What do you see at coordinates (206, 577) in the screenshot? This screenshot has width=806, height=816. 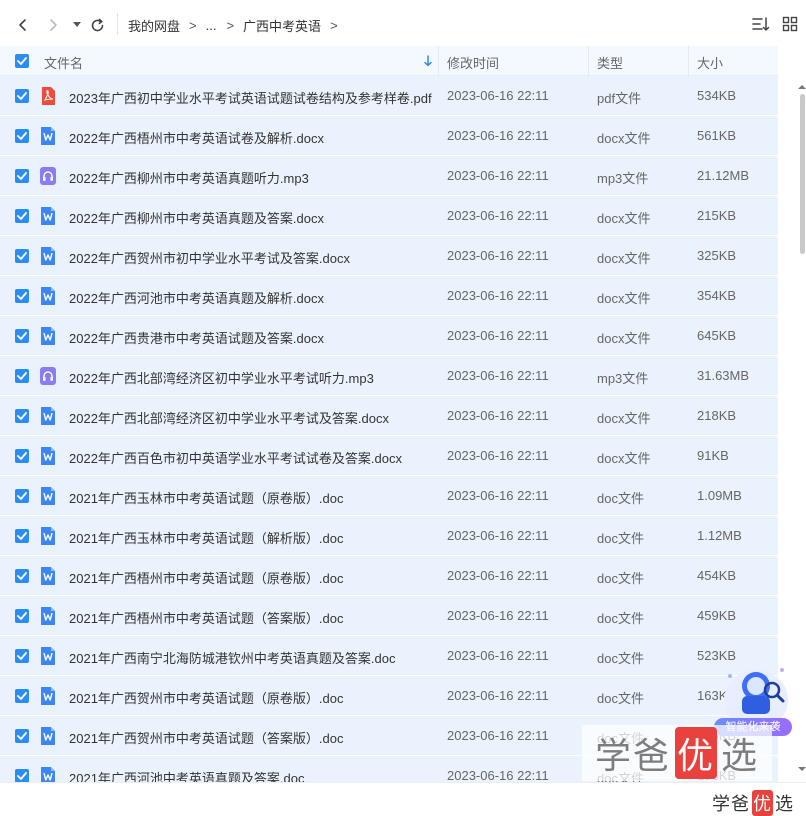 I see `file-name: 2021年广西梧州市中考英语试题（原卷版）.doc` at bounding box center [206, 577].